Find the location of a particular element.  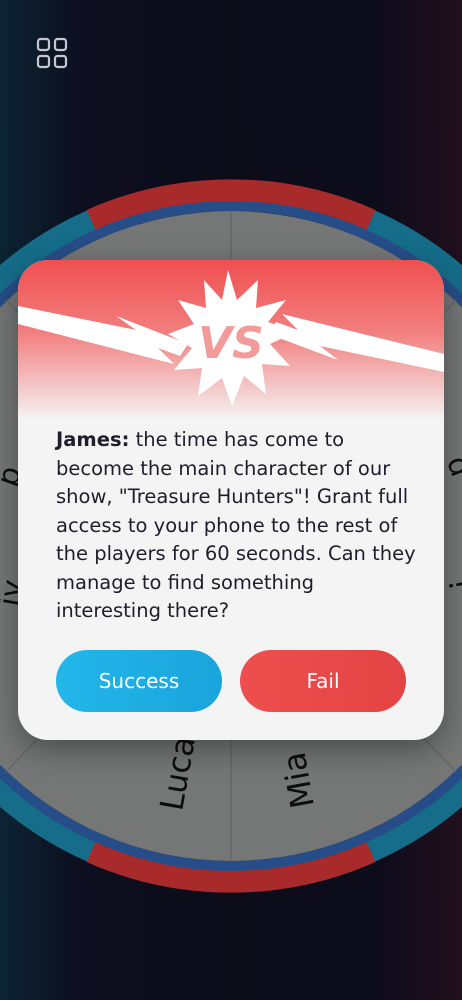

grid-icon is located at coordinates (52, 53).